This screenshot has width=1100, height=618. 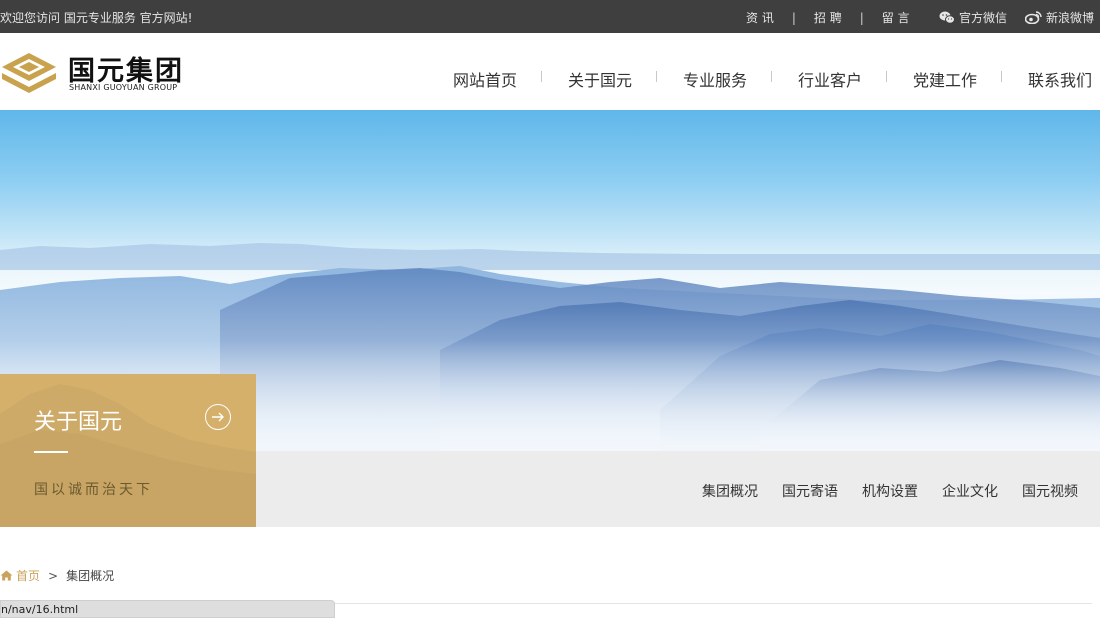 What do you see at coordinates (28, 576) in the screenshot?
I see `breadcrumb-home-label: 首页` at bounding box center [28, 576].